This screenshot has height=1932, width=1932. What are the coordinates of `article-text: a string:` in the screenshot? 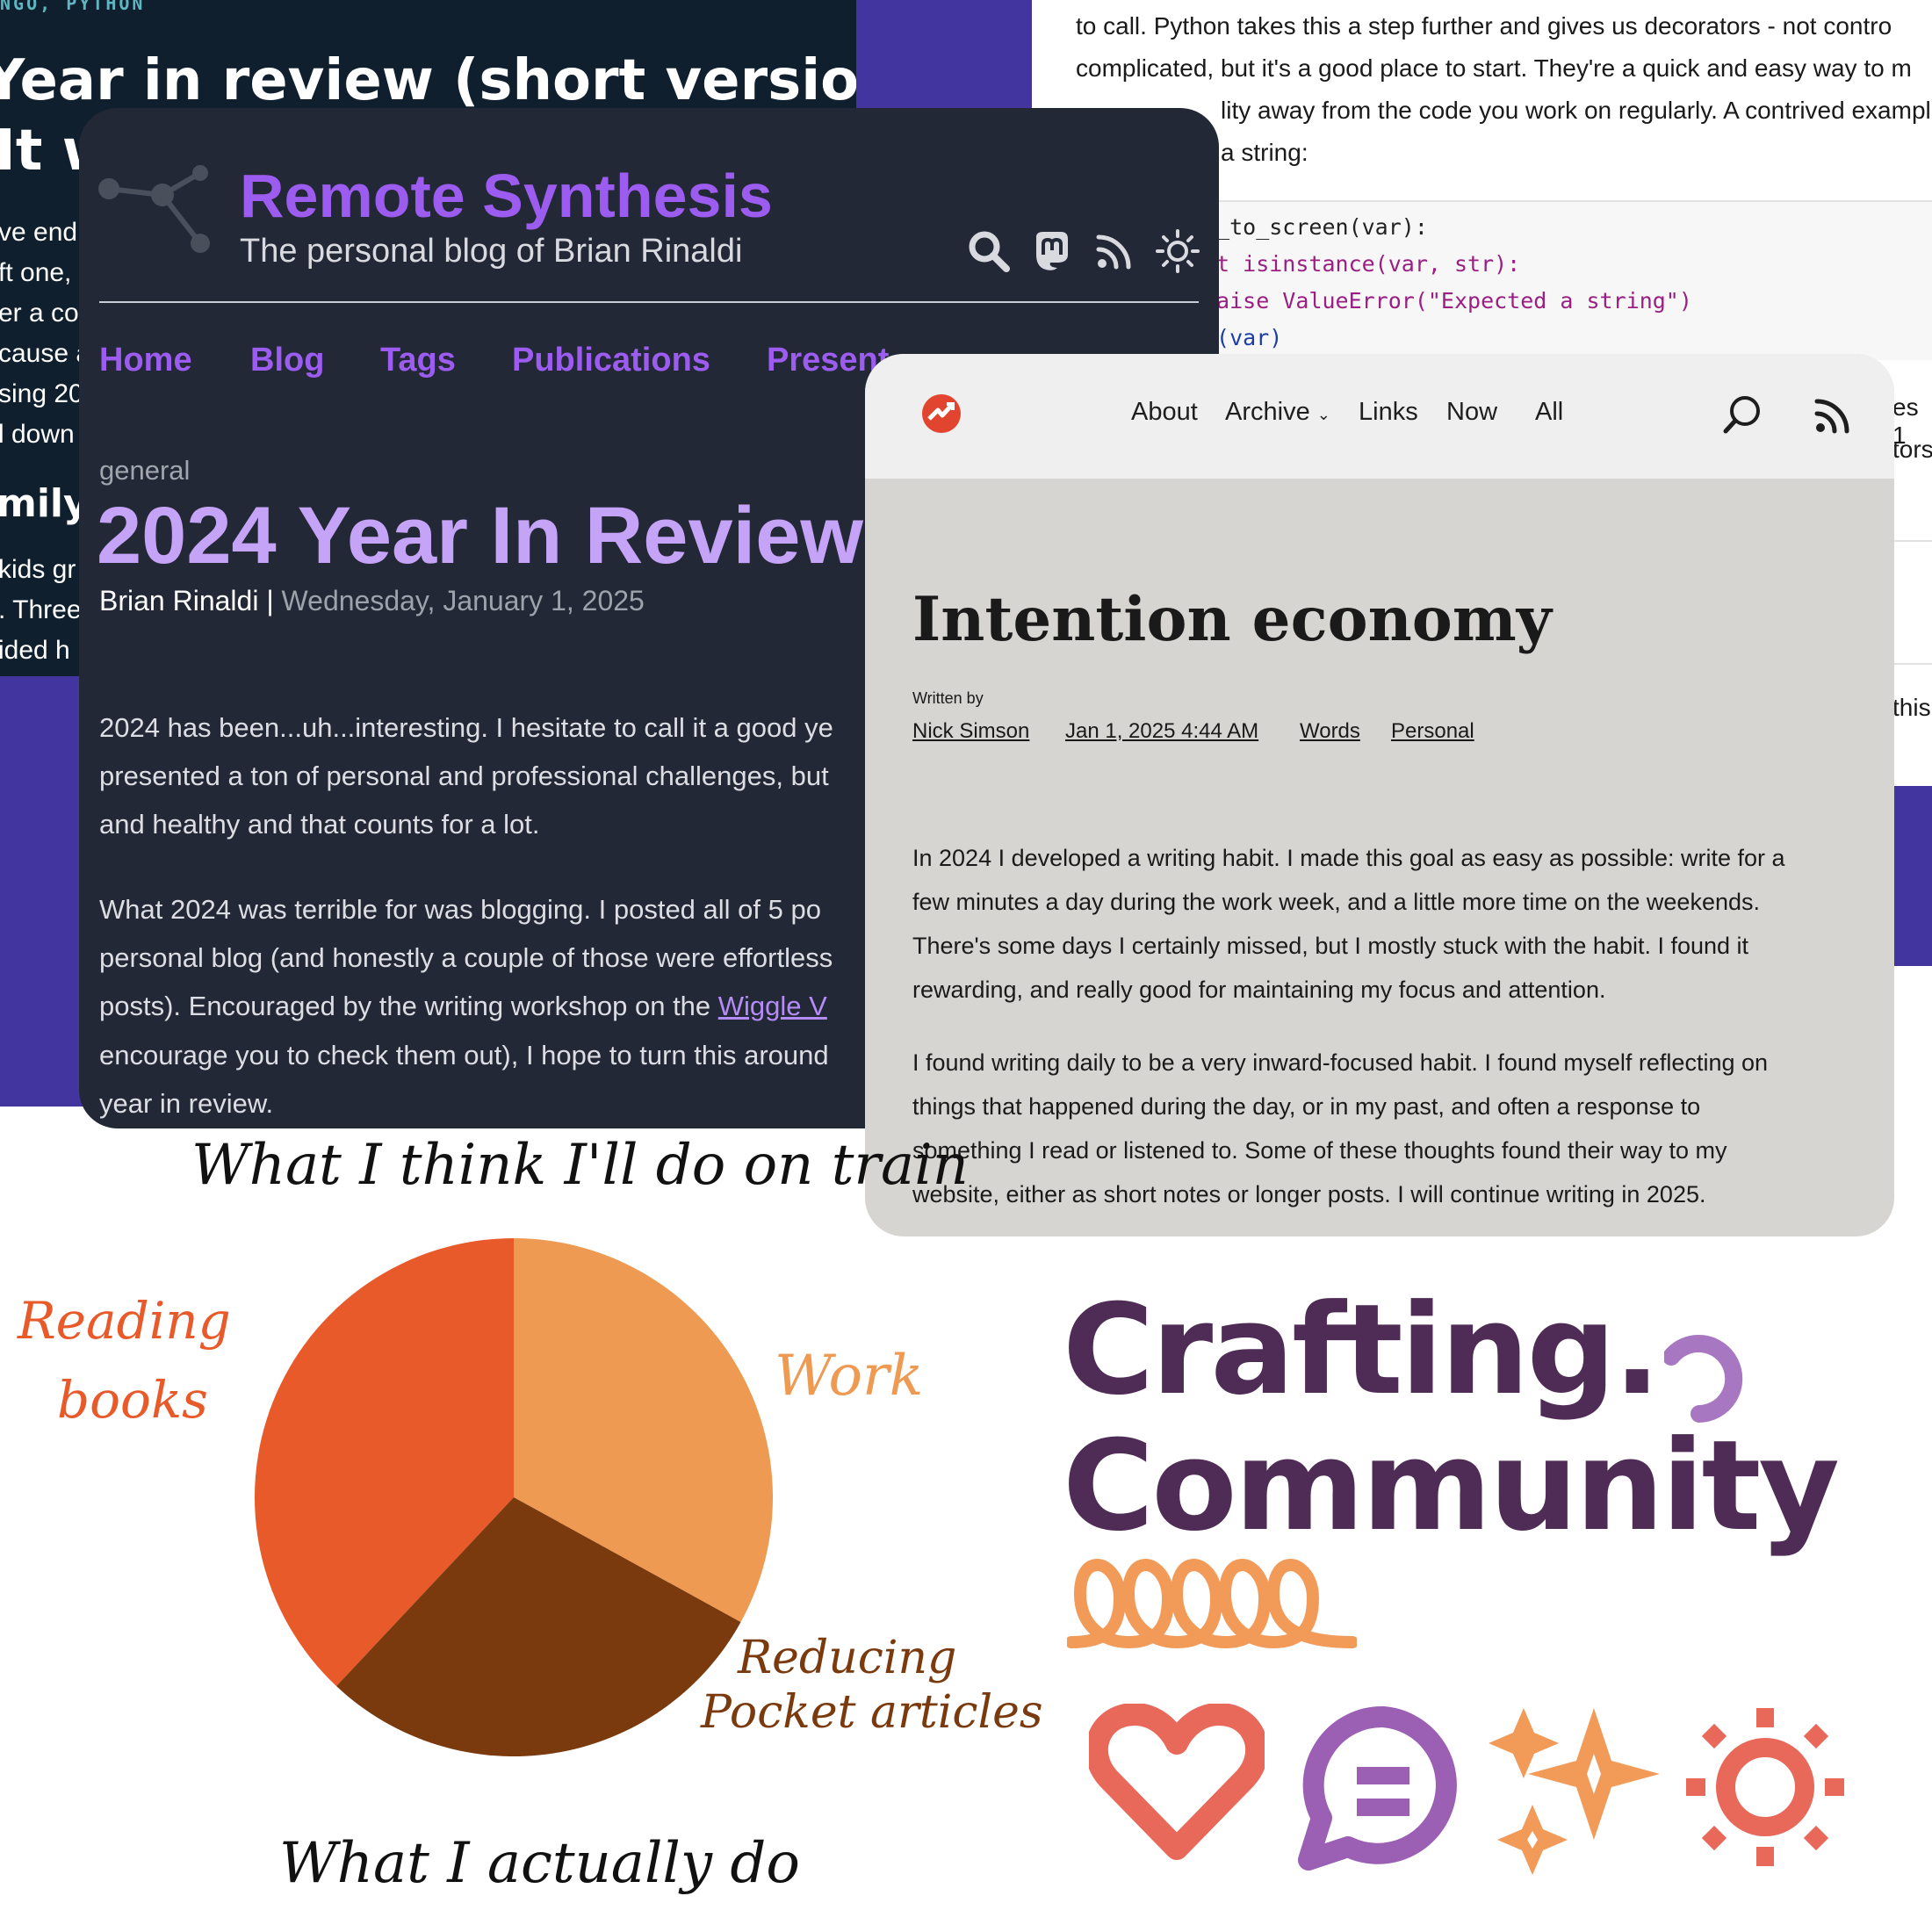 It's located at (1265, 152).